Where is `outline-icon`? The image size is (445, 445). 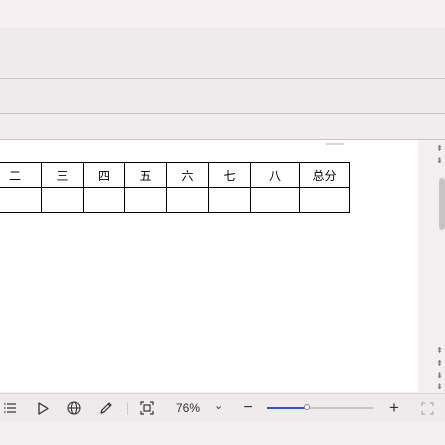 outline-icon is located at coordinates (10, 408).